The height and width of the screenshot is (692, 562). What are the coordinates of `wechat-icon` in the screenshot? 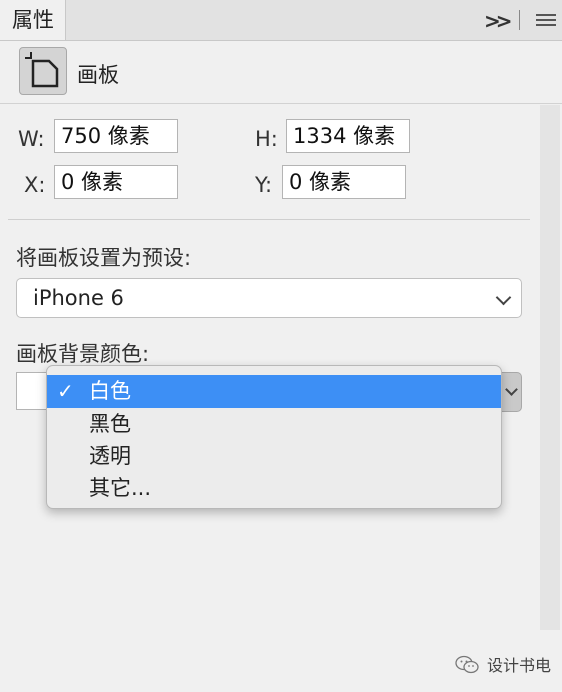 It's located at (467, 664).